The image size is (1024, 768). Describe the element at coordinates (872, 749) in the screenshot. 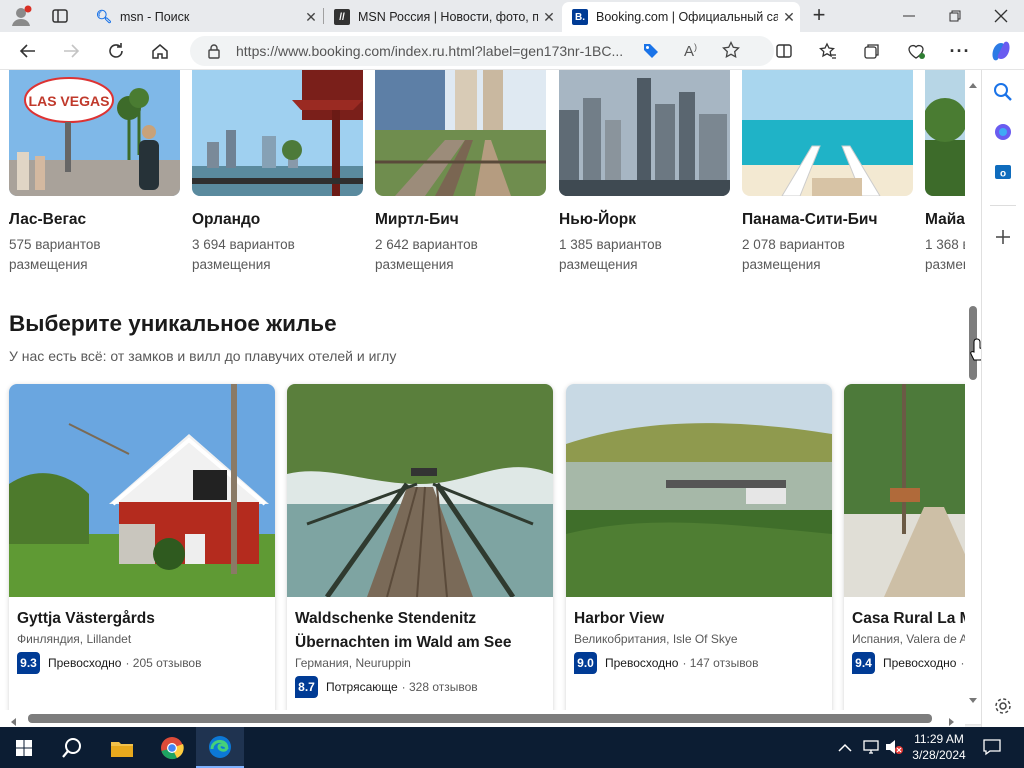

I see `network-icon` at that location.